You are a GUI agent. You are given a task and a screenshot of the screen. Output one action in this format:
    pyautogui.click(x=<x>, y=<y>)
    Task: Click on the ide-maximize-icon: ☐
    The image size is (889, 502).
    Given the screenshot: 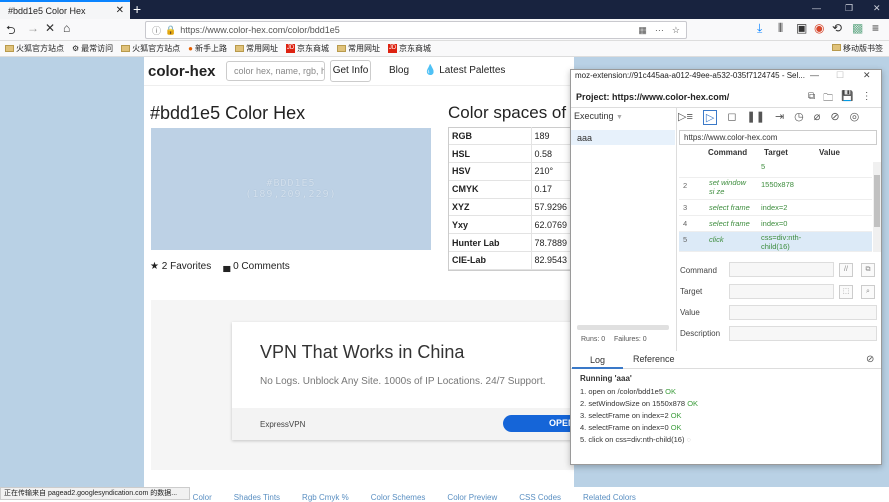 What is the action you would take?
    pyautogui.click(x=840, y=75)
    